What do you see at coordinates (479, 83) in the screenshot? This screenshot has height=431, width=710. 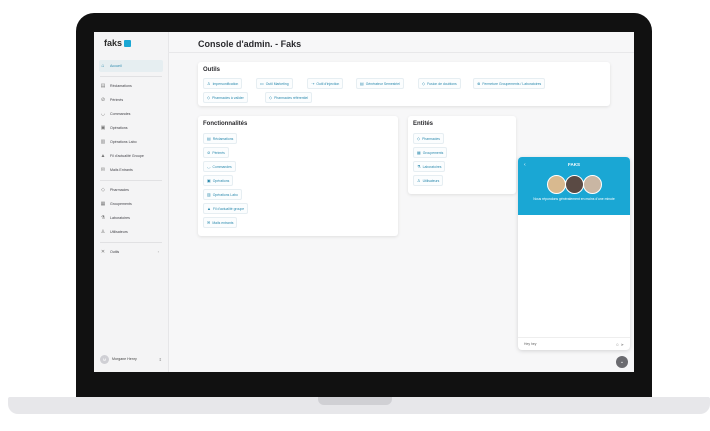 I see `close-group-icon: ⊗` at bounding box center [479, 83].